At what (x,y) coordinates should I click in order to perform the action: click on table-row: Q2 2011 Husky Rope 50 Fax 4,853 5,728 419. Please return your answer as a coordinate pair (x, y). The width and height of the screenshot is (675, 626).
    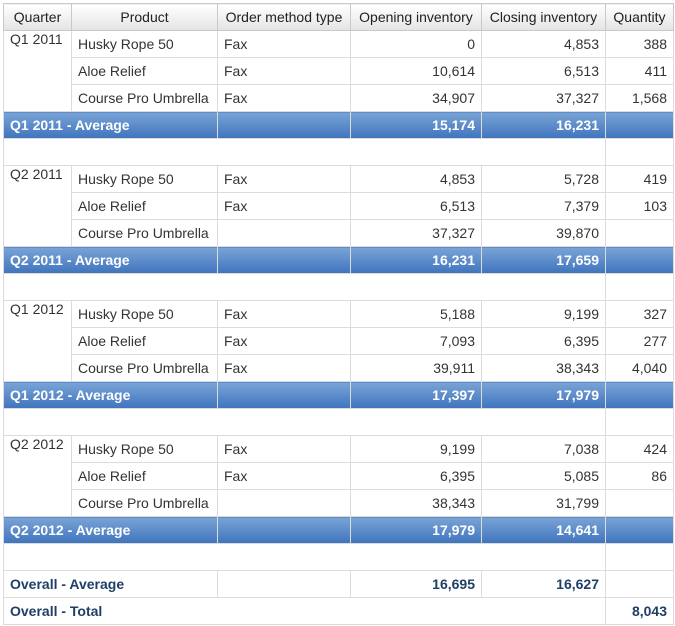
    Looking at the image, I should click on (338, 206).